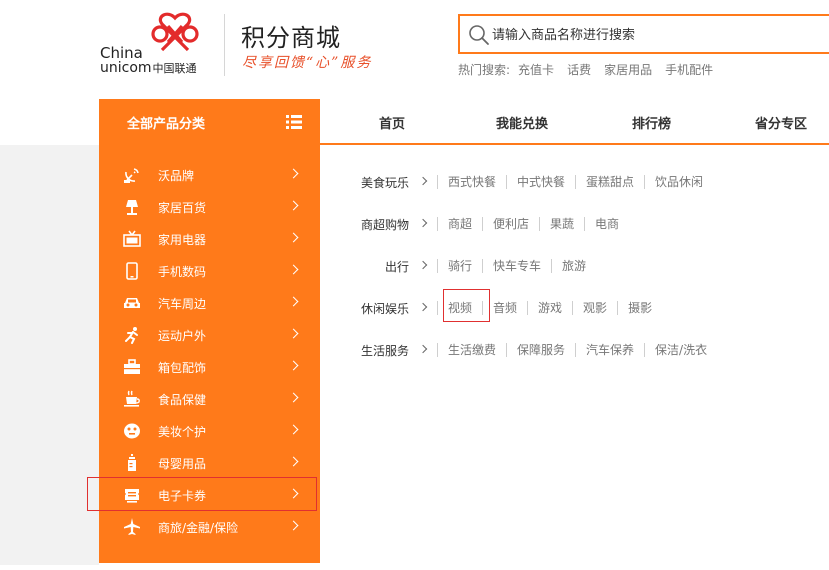 The width and height of the screenshot is (829, 570). What do you see at coordinates (209, 175) in the screenshot?
I see `sidebar-item-wo-brand: 沃品牌` at bounding box center [209, 175].